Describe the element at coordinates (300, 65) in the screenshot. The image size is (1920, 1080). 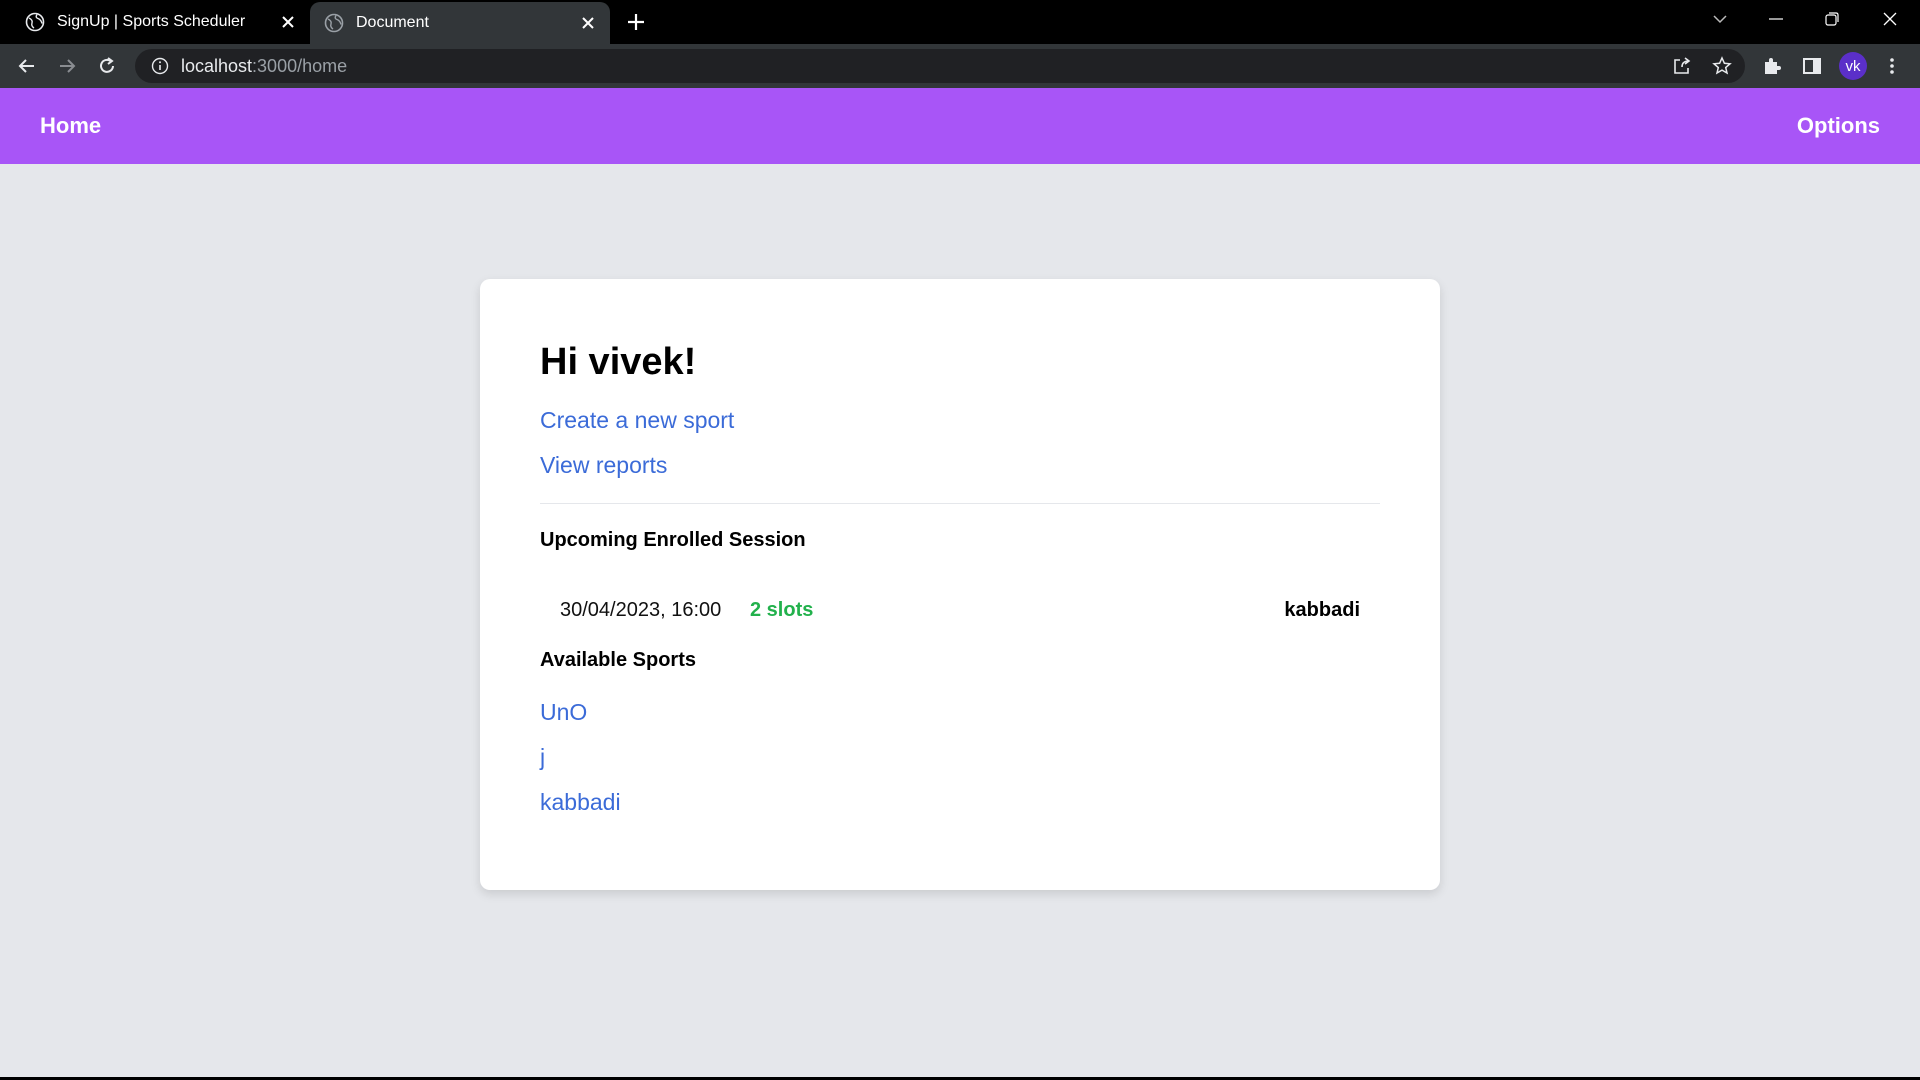
I see `url-path: :3000/home` at that location.